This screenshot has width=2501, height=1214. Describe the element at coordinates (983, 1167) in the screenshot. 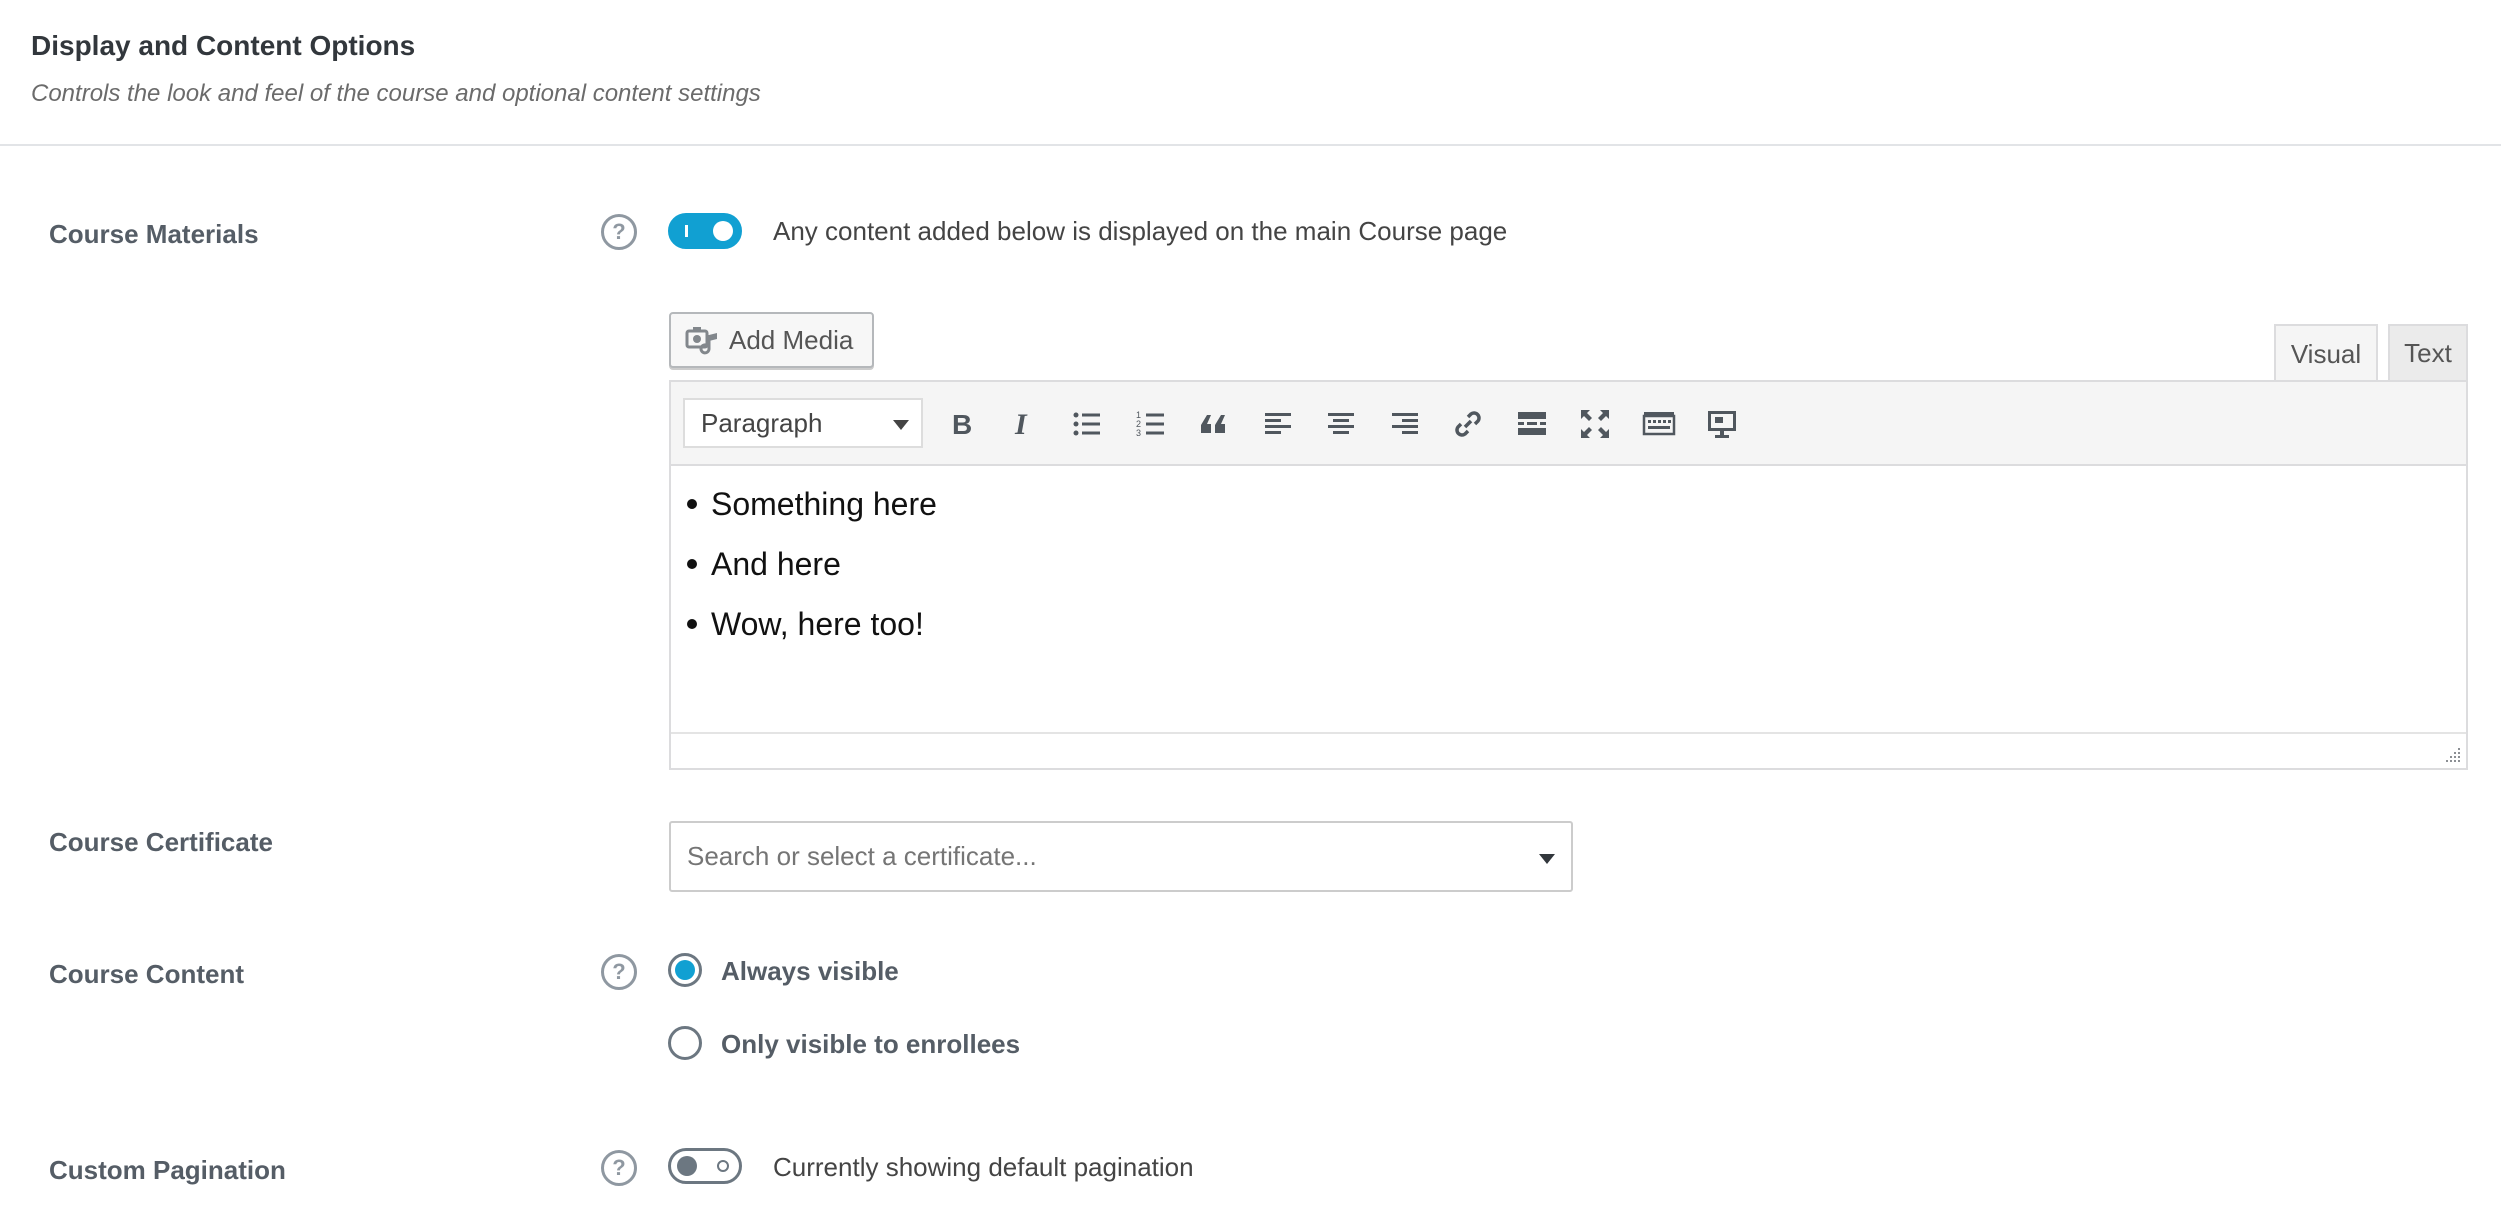

I see `custom-pagination-toggle-text: Currently showing default pagination` at that location.